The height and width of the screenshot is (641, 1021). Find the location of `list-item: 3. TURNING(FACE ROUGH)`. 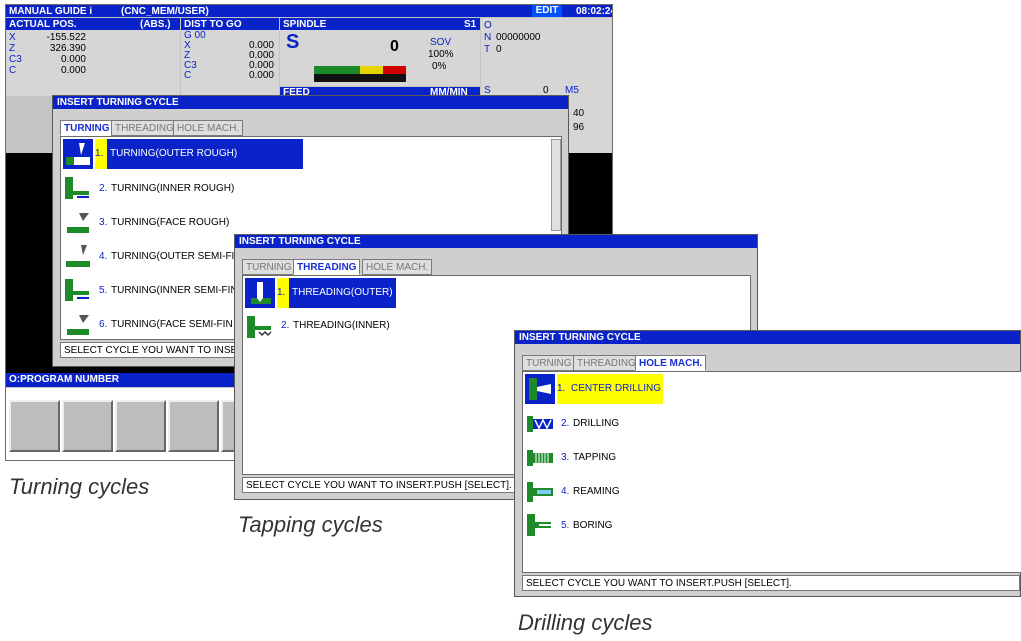

list-item: 3. TURNING(FACE ROUGH) is located at coordinates (188, 222).